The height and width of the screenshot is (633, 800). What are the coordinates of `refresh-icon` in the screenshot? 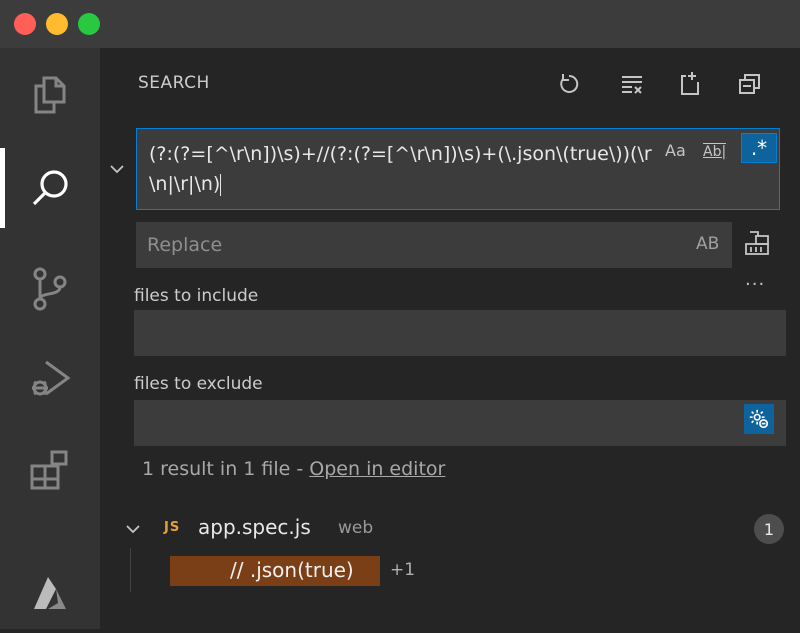 It's located at (569, 83).